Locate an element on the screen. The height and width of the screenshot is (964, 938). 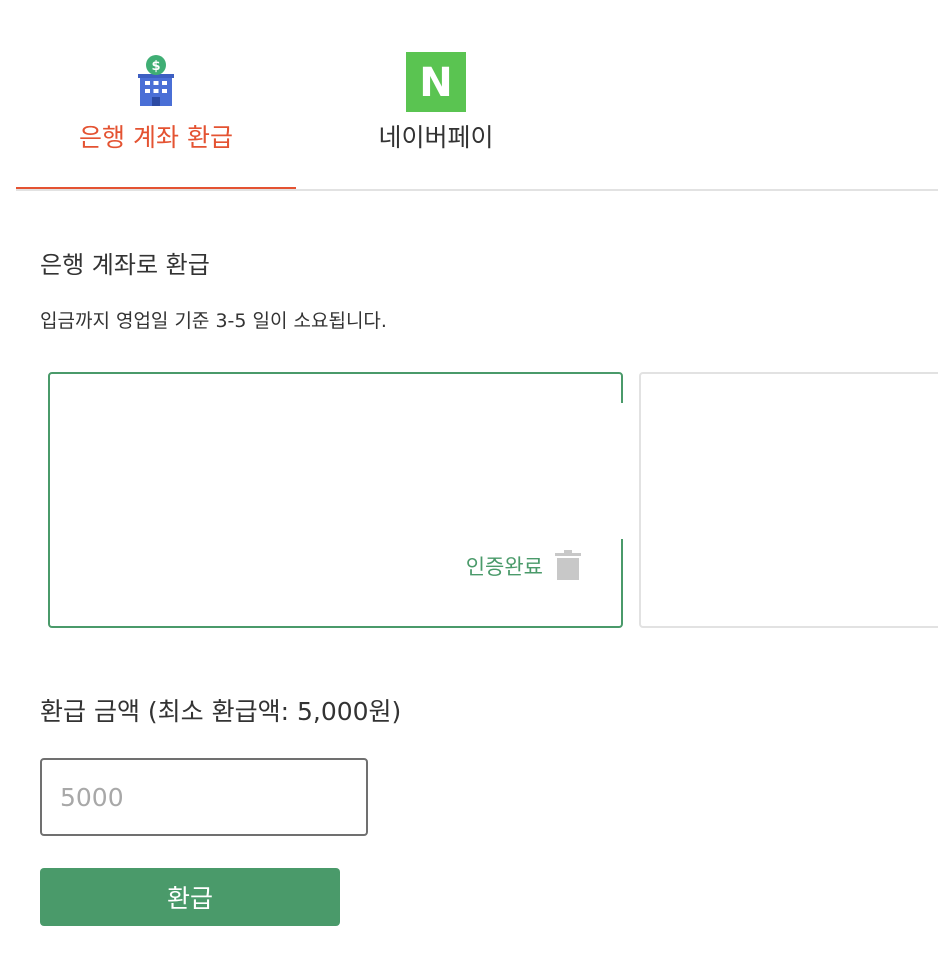
dollar-sign-text: $ is located at coordinates (155, 66).